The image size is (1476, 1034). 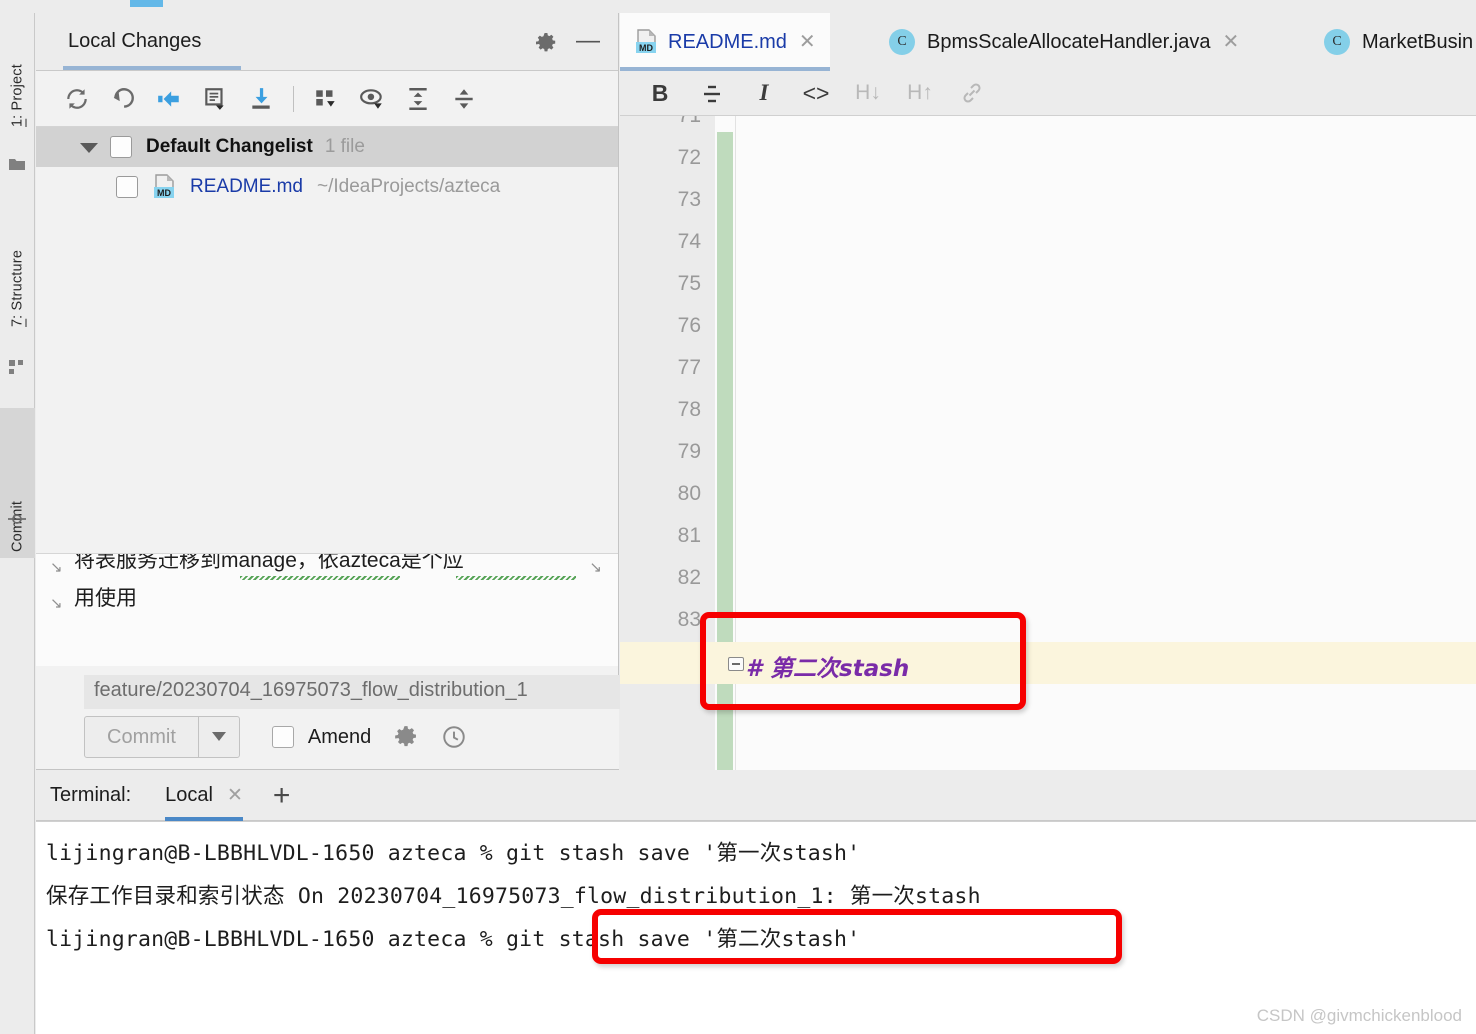 I want to click on changelist-row: Default Changelist 1 file, so click(x=327, y=147).